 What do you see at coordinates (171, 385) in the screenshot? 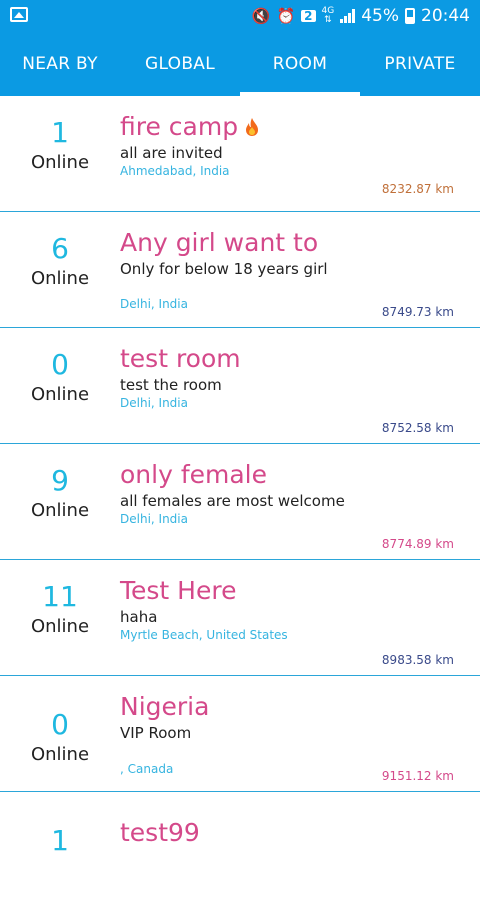
I see `room-description: test the room` at bounding box center [171, 385].